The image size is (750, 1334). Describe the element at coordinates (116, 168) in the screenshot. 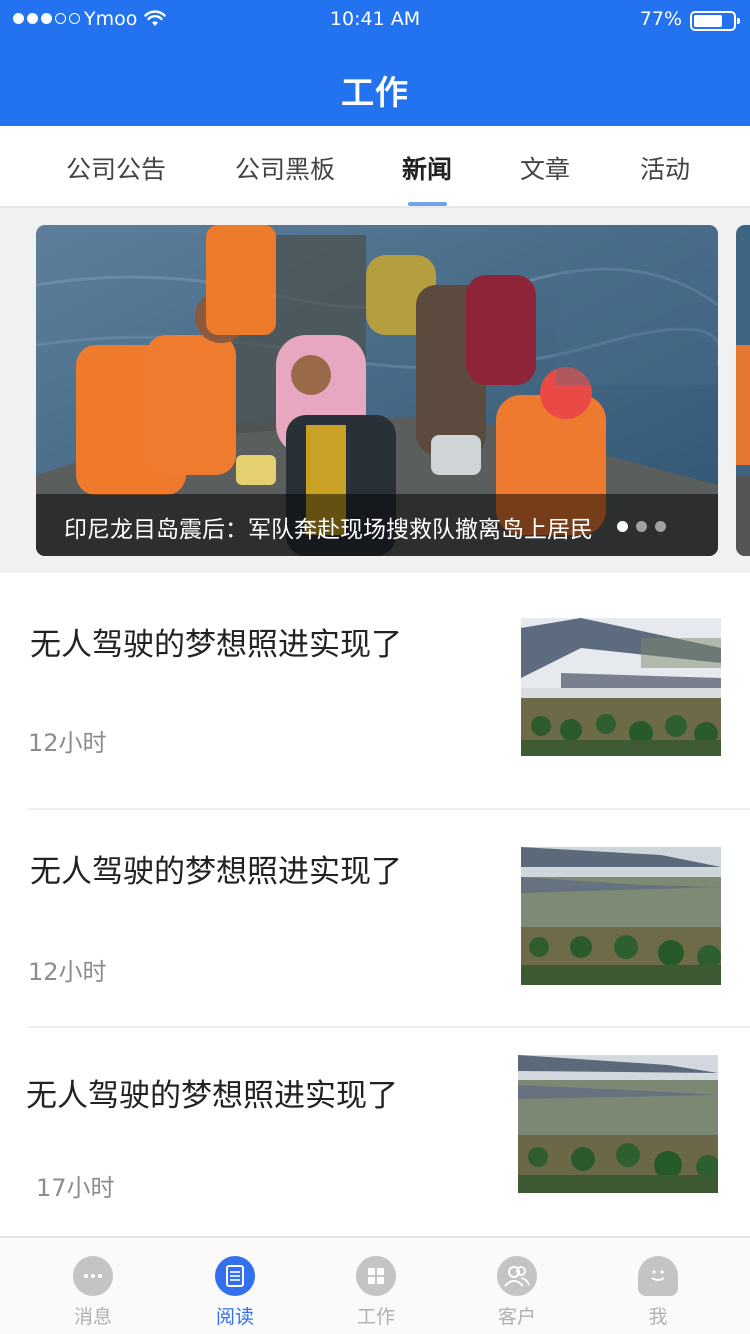

I see `tab-company-announcement: 公司公告` at that location.